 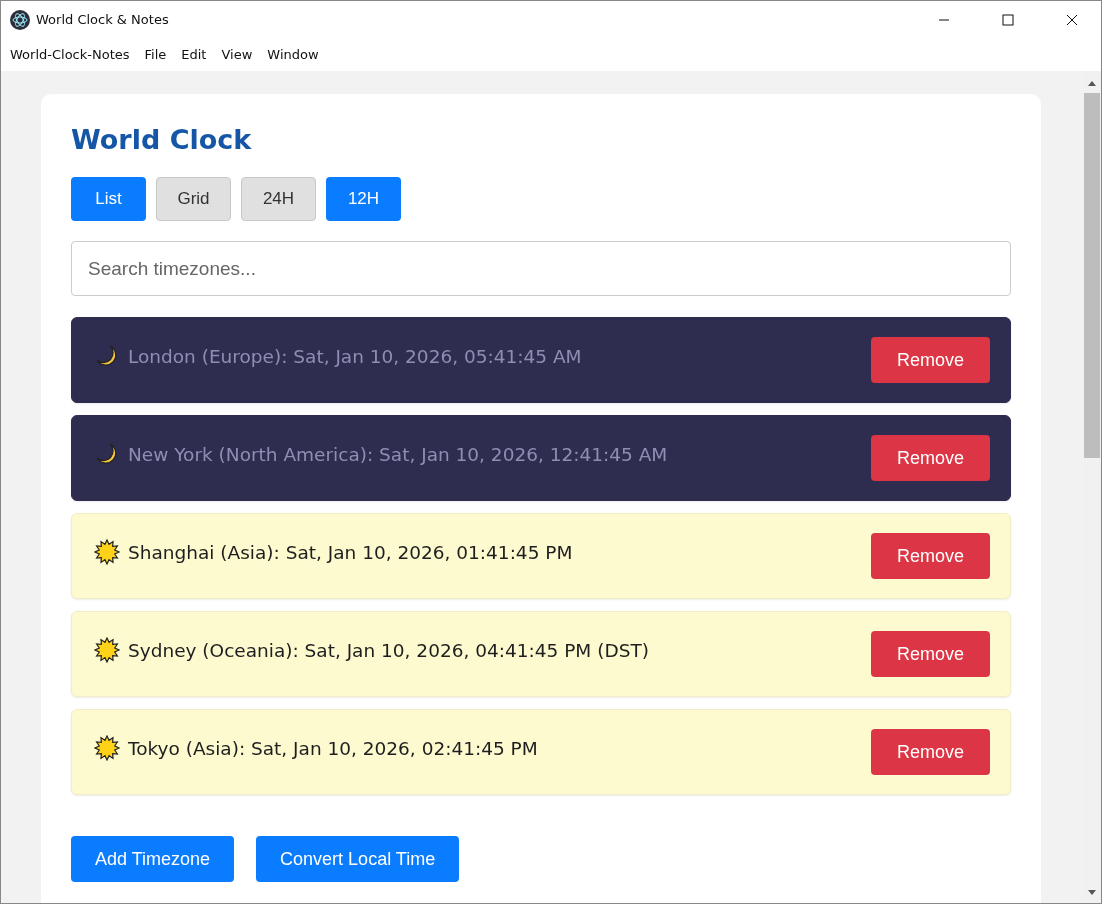 What do you see at coordinates (389, 650) in the screenshot?
I see `clock-text: Sydney (Oceania): Sat, Jan 10, 2026, 04:41:45 PM (DST)` at bounding box center [389, 650].